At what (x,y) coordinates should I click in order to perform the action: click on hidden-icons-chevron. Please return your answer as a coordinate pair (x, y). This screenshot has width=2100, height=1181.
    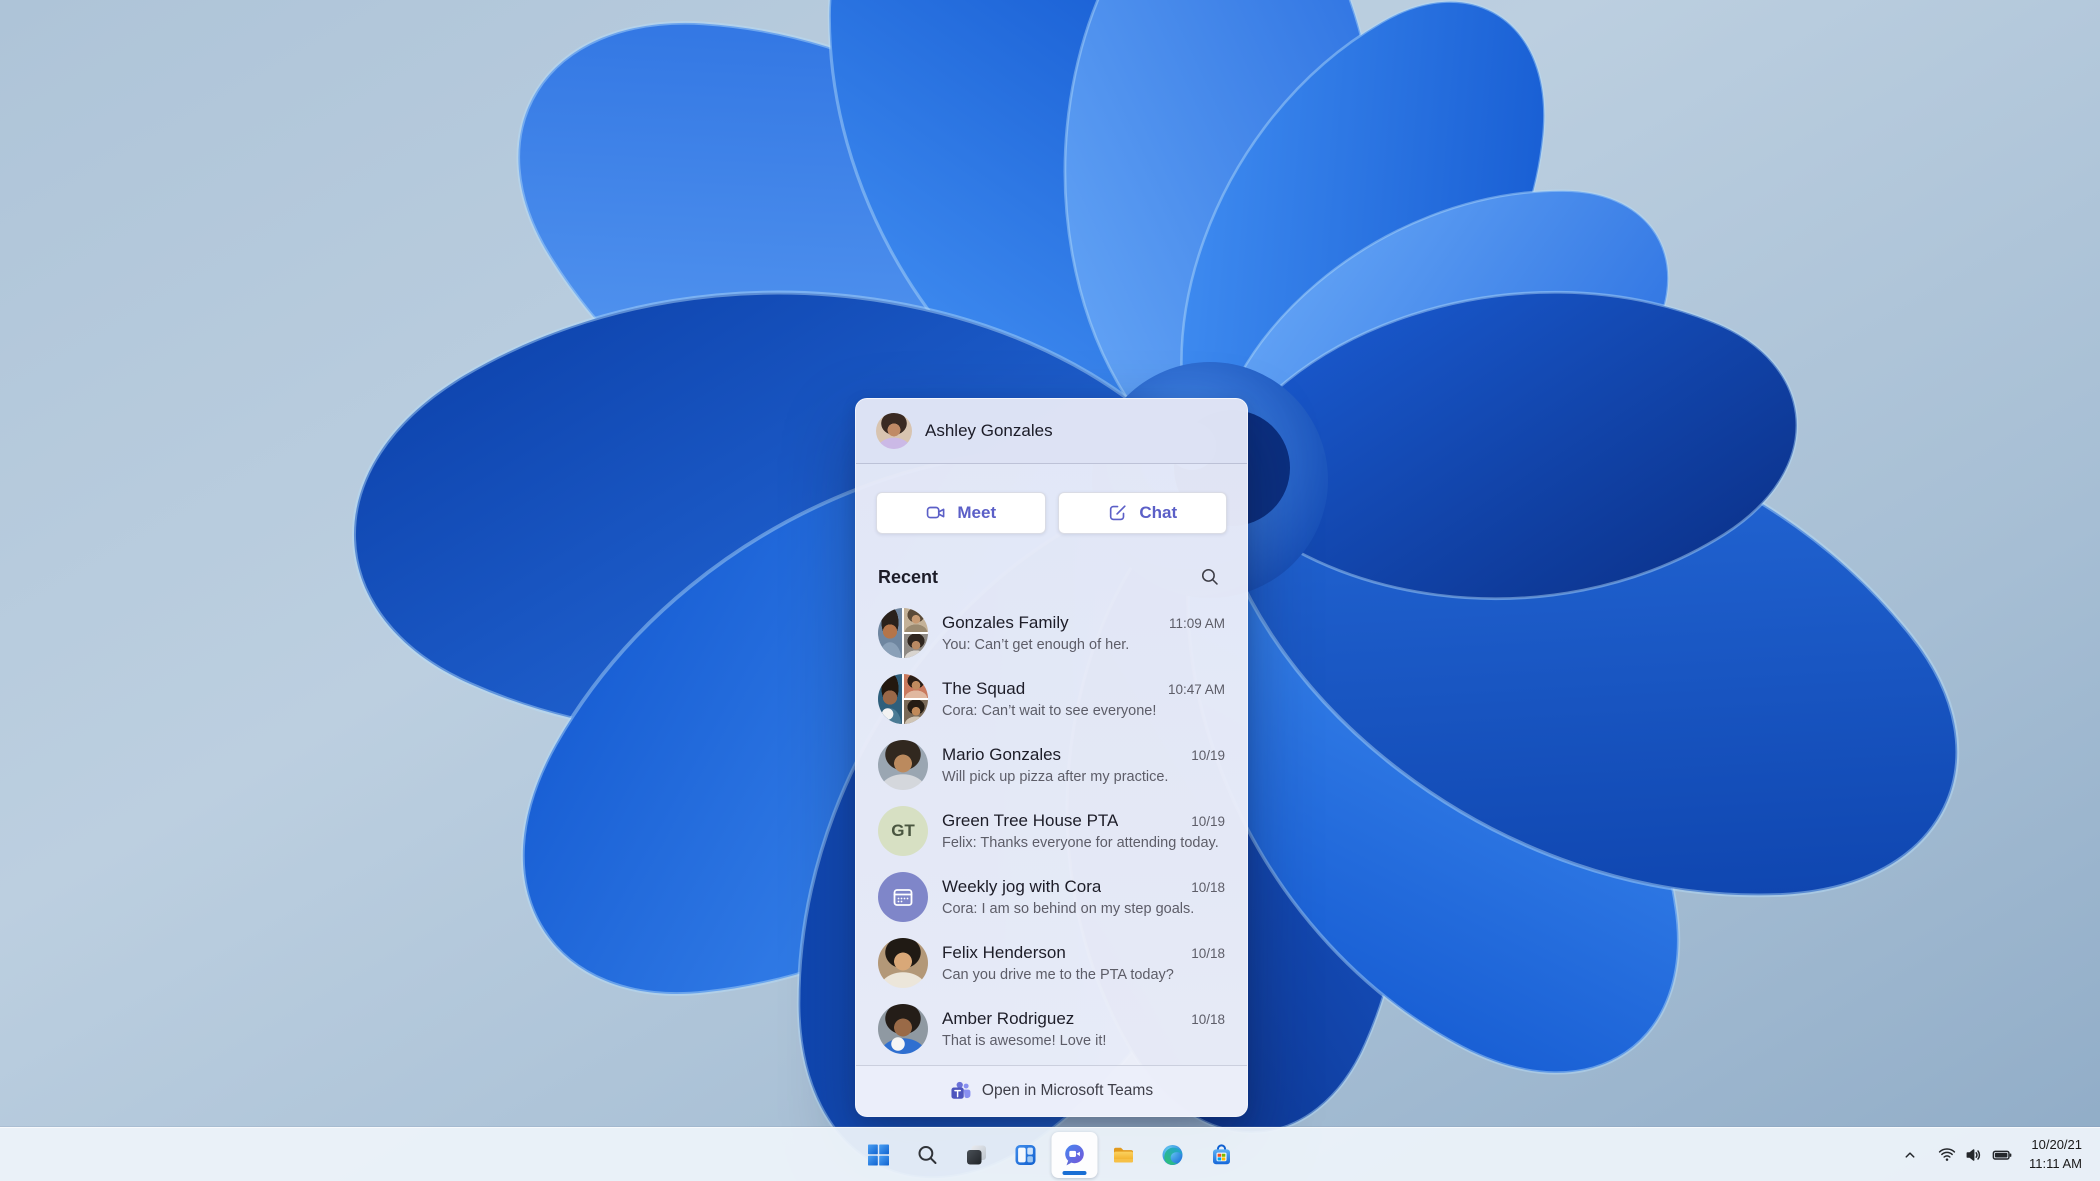
    Looking at the image, I should click on (1910, 1155).